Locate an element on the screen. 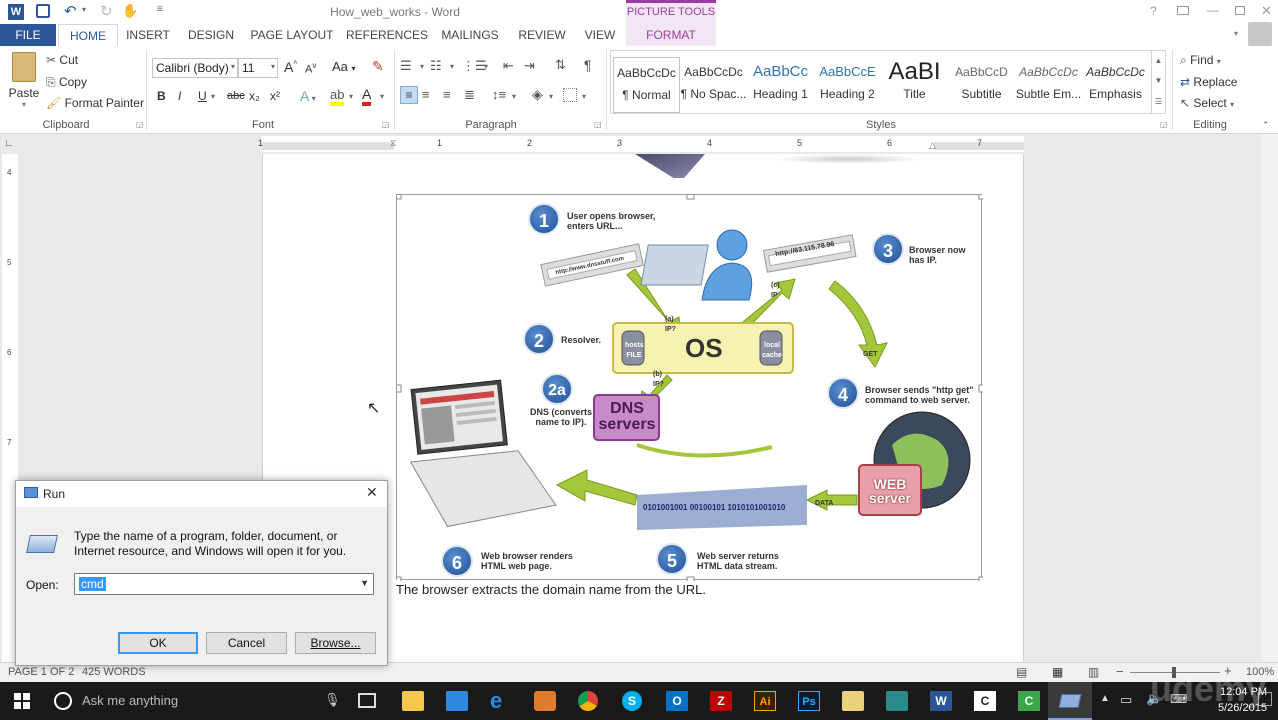 The height and width of the screenshot is (720, 1278). font-name-combo: Calibri (Body) ▾ is located at coordinates (195, 68).